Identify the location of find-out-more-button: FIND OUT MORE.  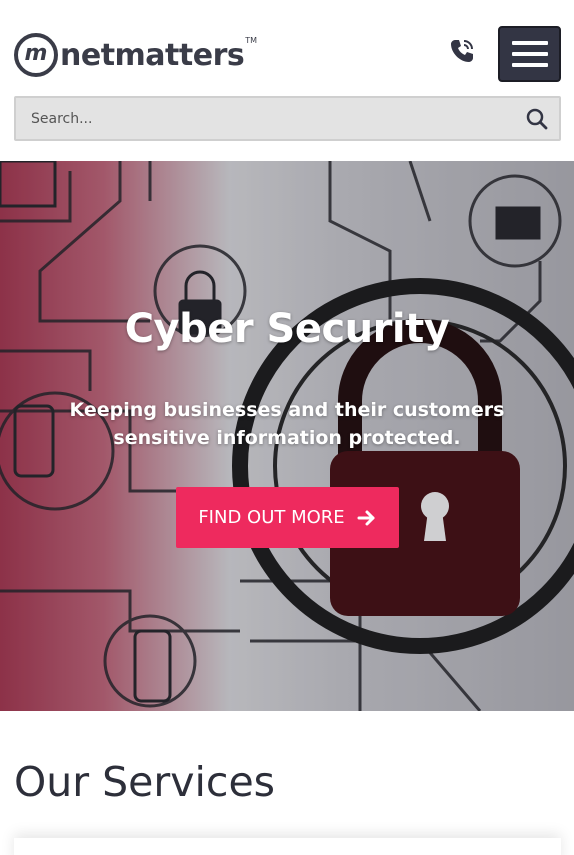
(287, 517).